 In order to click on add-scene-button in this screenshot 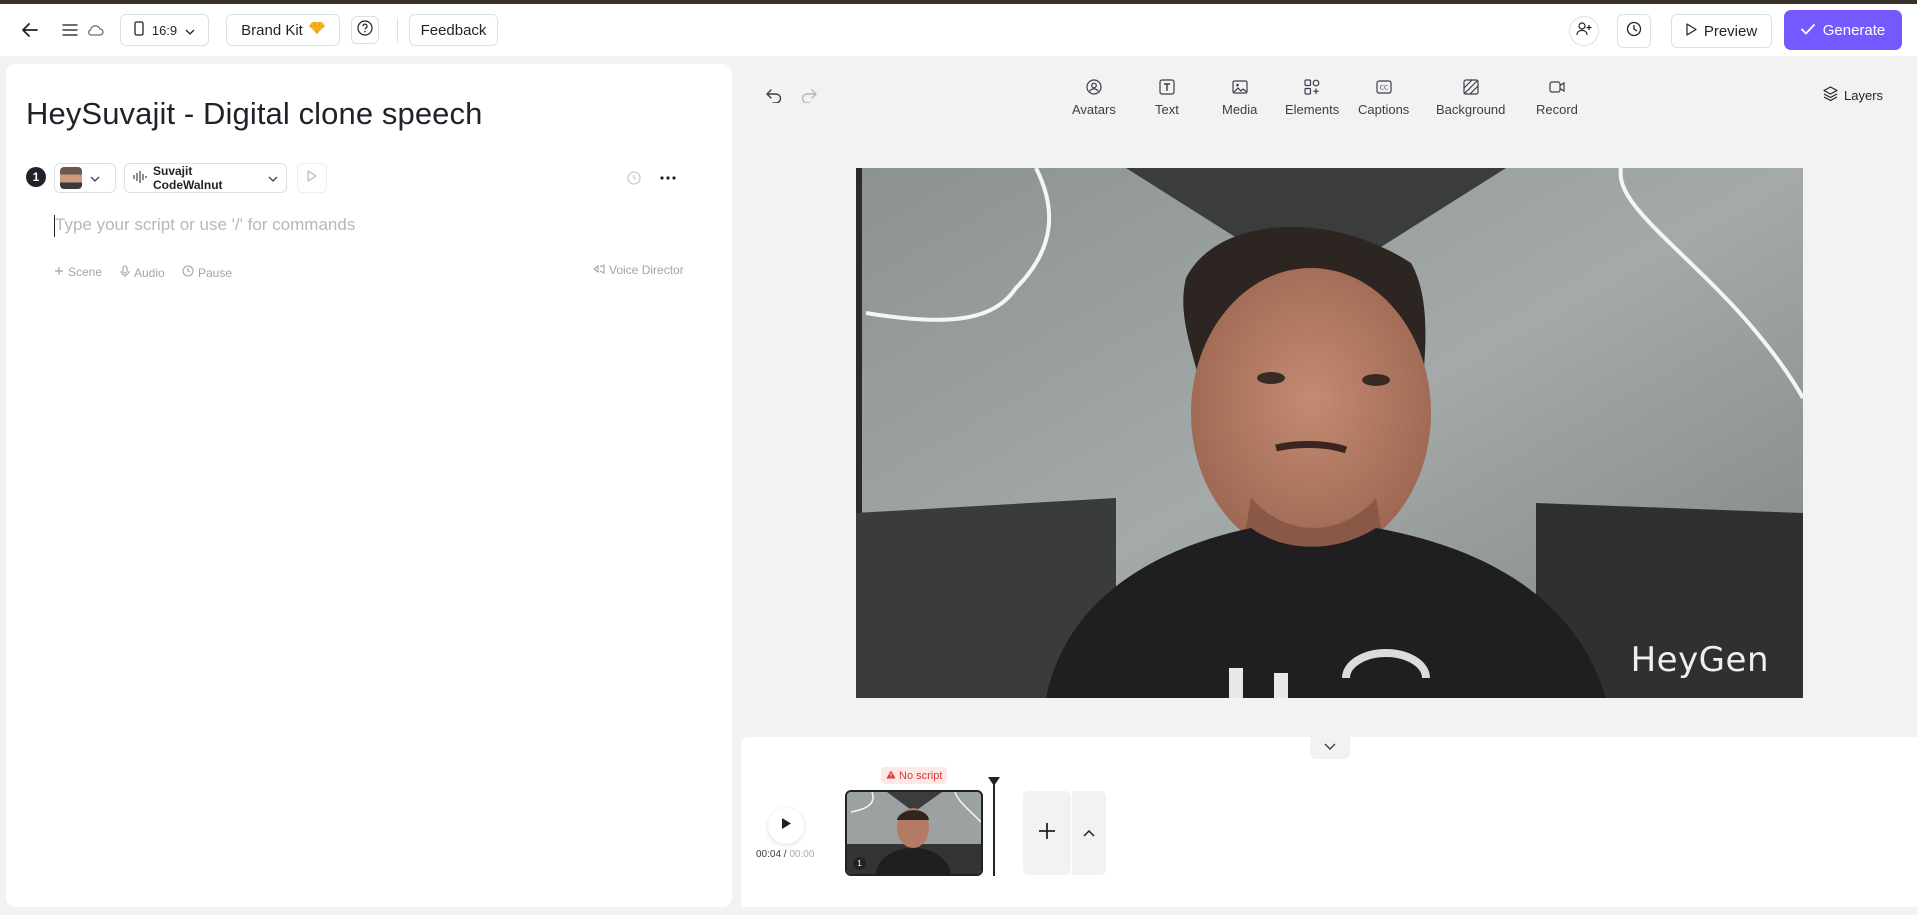, I will do `click(1047, 833)`.